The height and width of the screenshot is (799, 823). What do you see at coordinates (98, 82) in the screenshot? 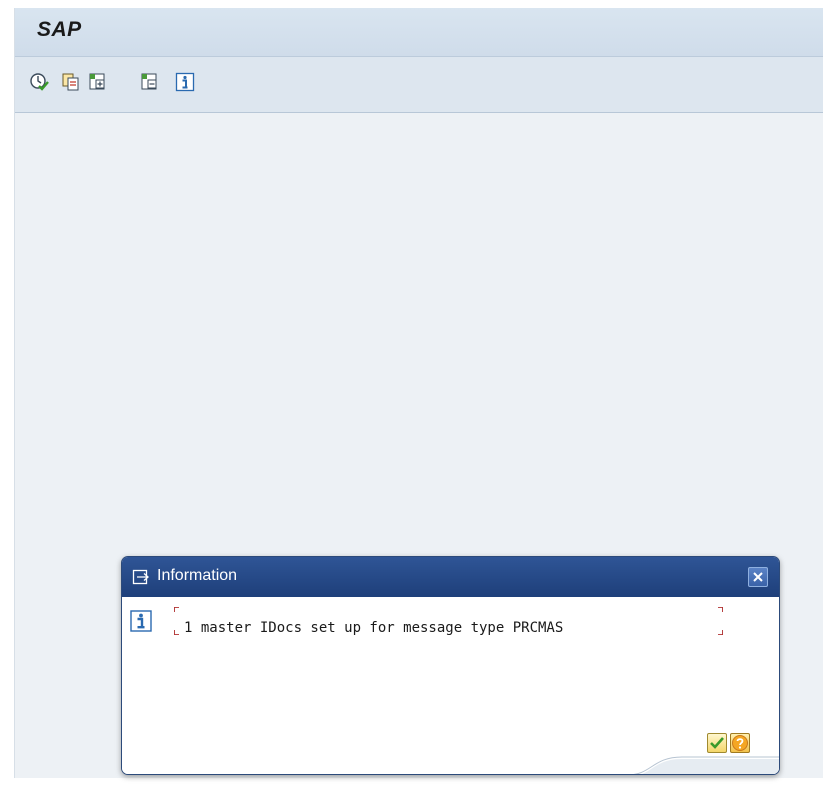
I see `expand-icon` at bounding box center [98, 82].